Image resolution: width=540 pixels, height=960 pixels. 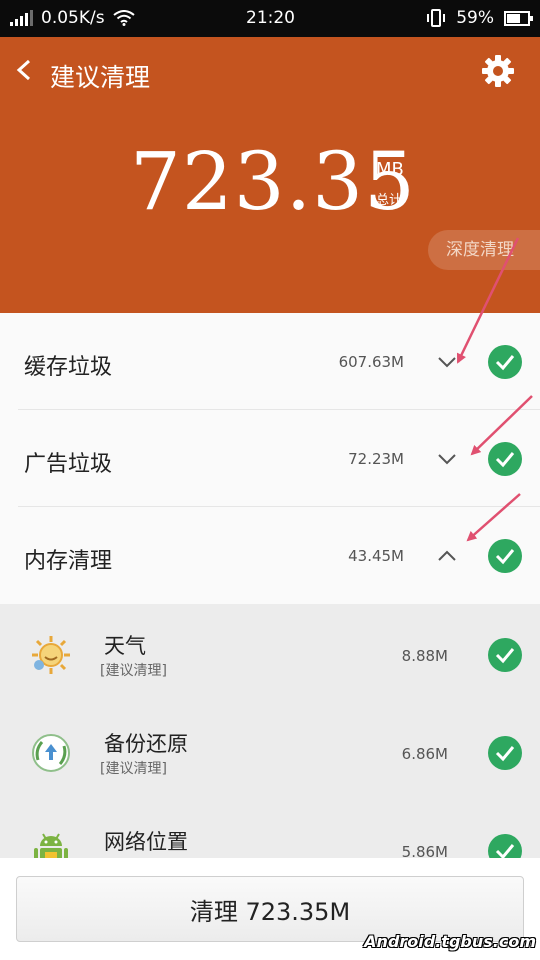 I want to click on category-label: 缓存垃圾, so click(x=68, y=367).